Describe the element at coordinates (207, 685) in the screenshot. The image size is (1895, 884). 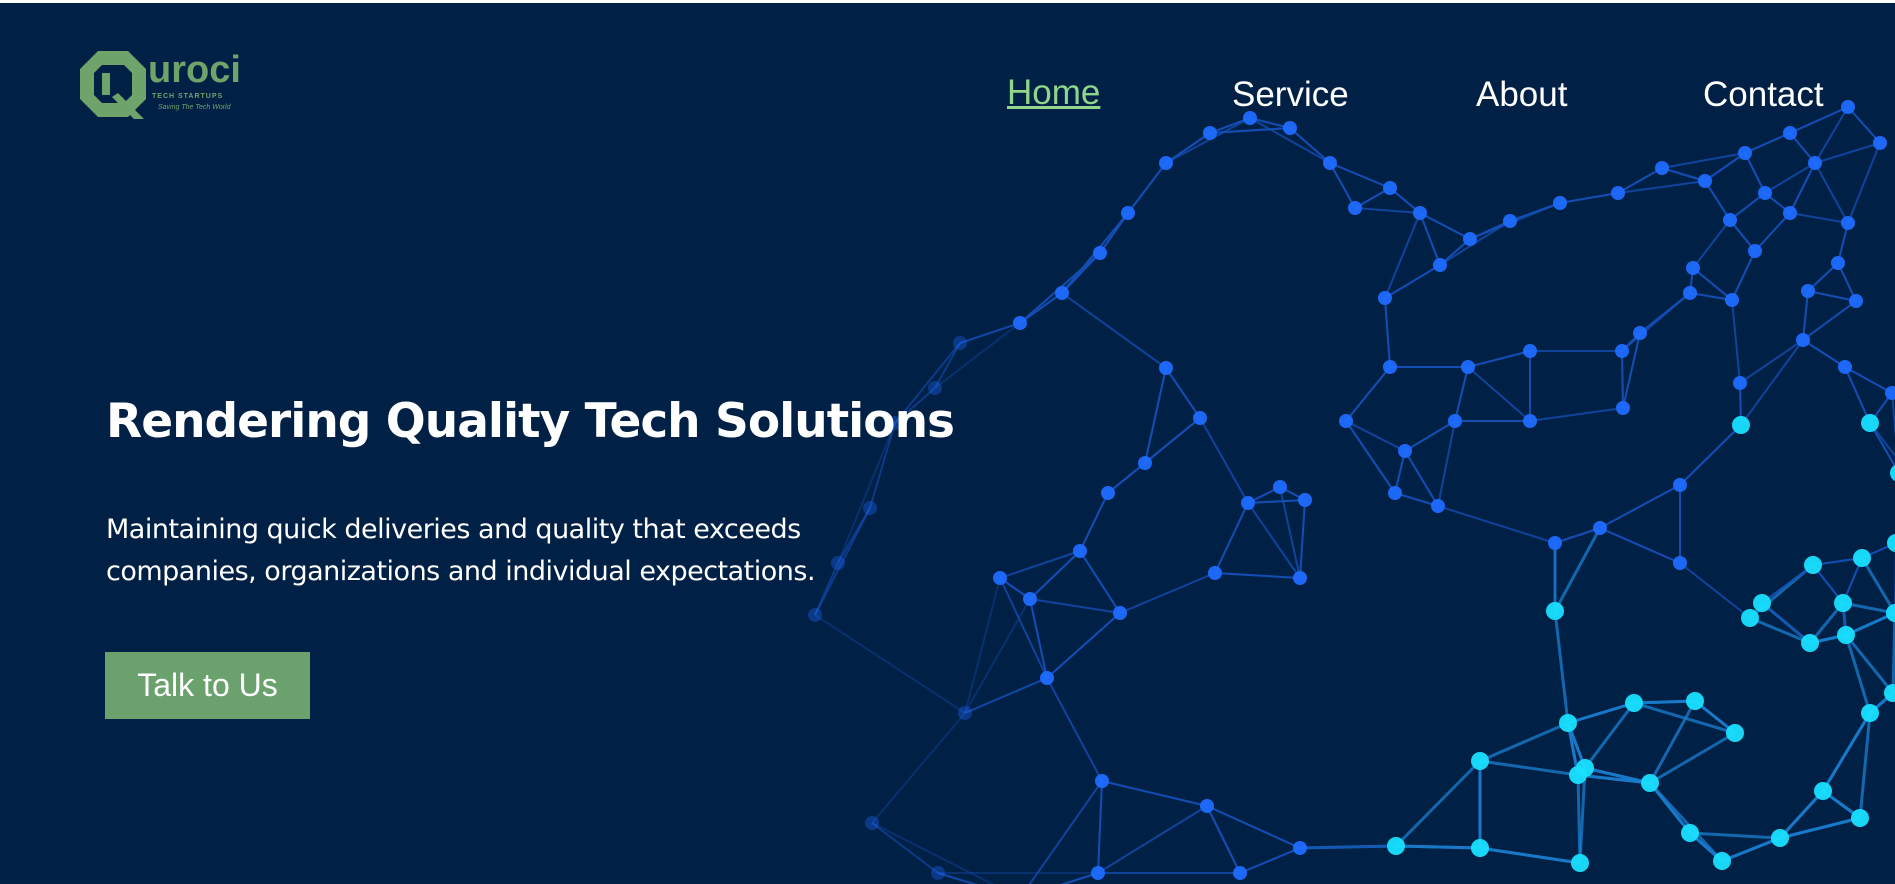
I see `talk-to-us-button: Talk to Us` at that location.